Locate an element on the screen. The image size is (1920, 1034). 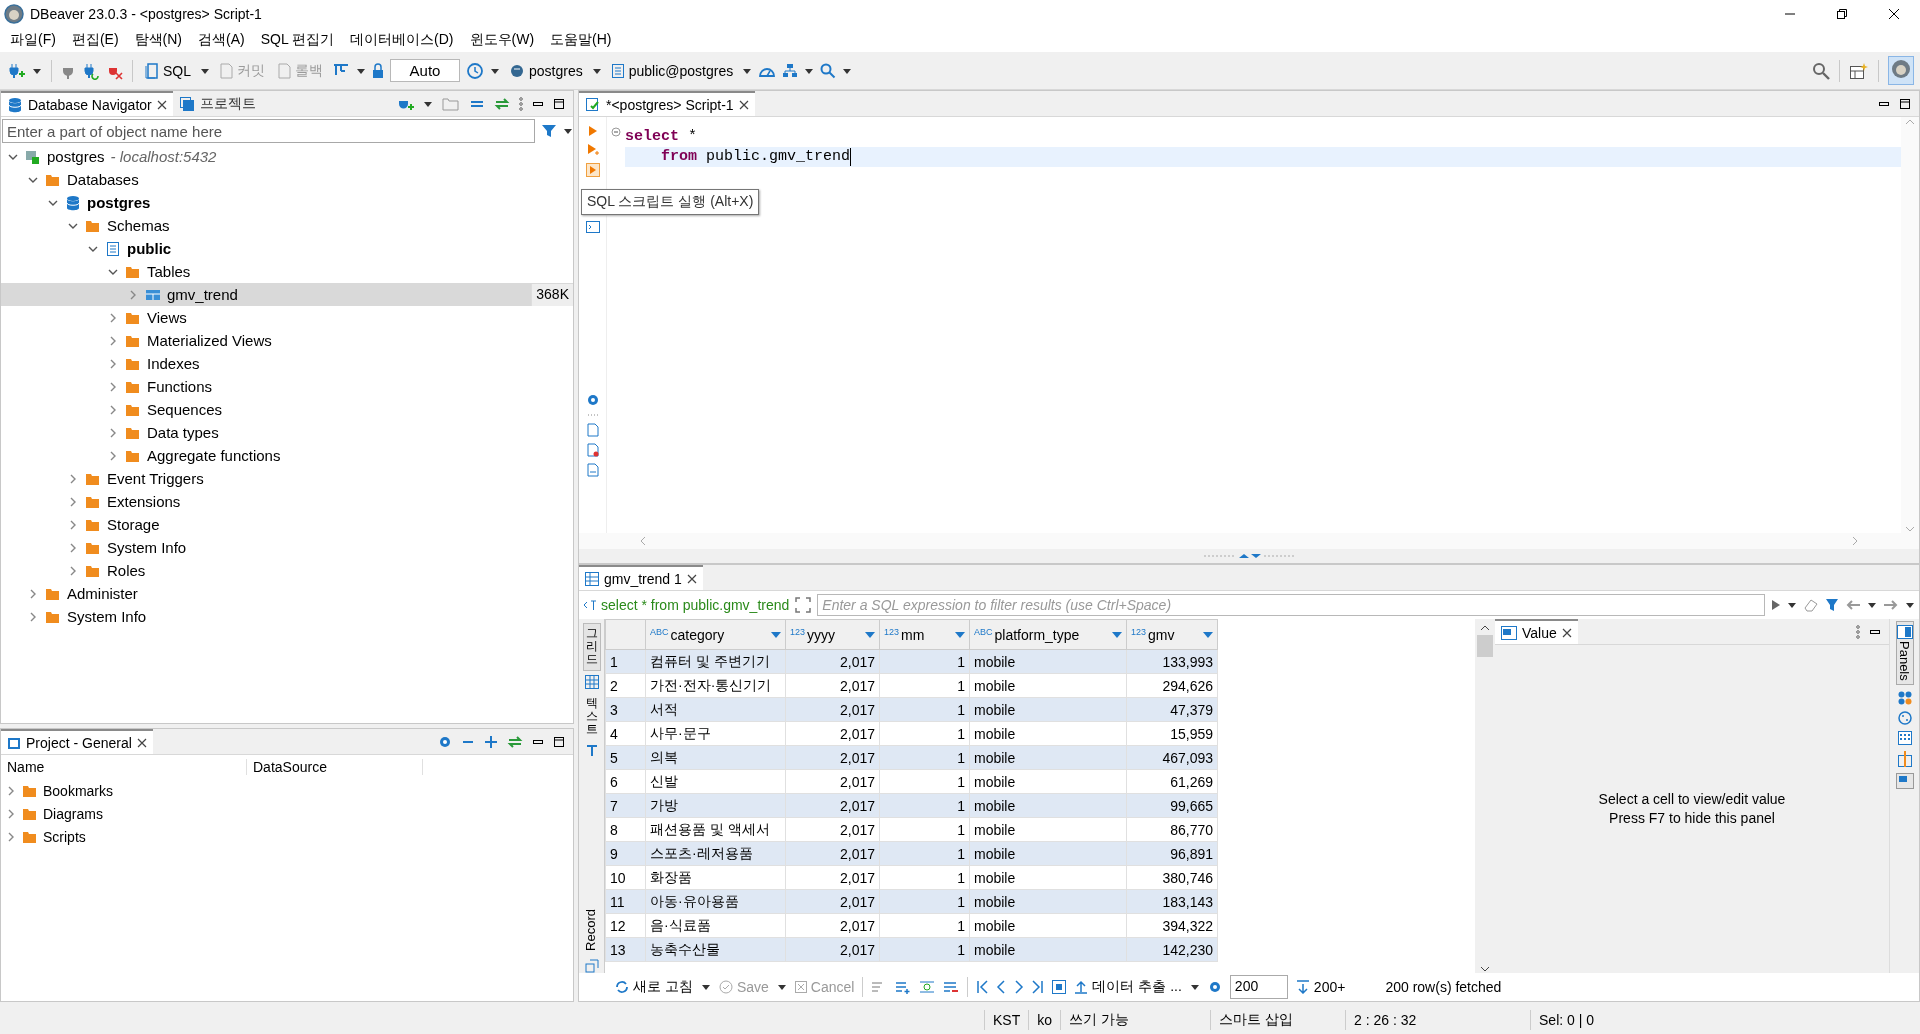
fetch-size-field: 200 is located at coordinates (1258, 987).